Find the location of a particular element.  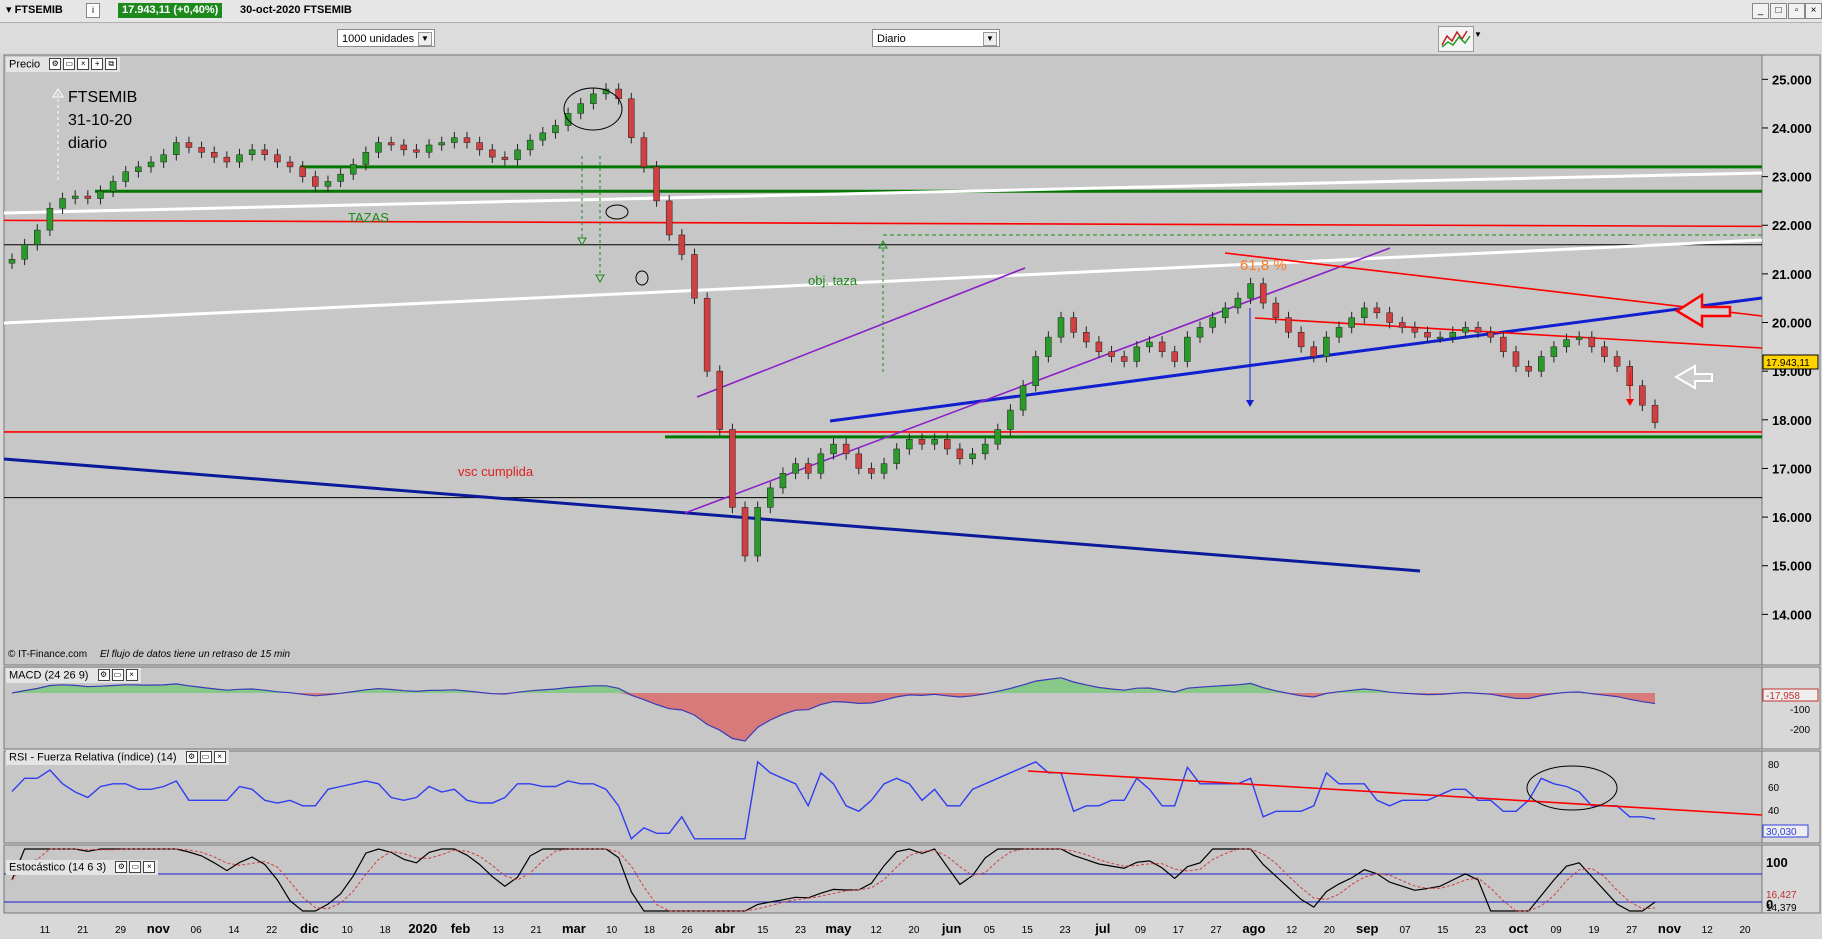

y-tick-label: 17.000 is located at coordinates (1792, 468).